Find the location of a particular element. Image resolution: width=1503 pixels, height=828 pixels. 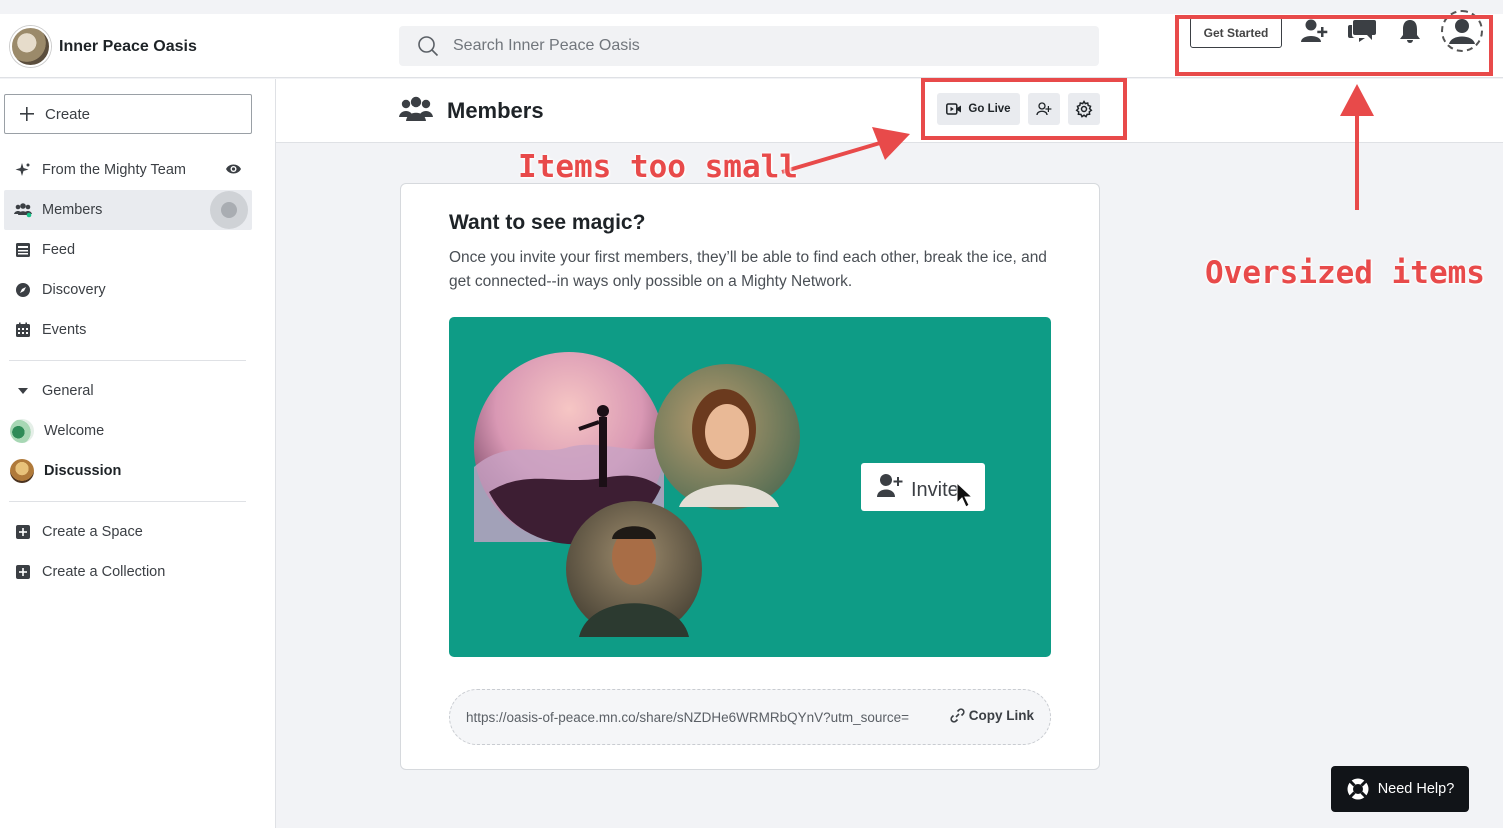

annotation-arrows is located at coordinates (1077, 147).